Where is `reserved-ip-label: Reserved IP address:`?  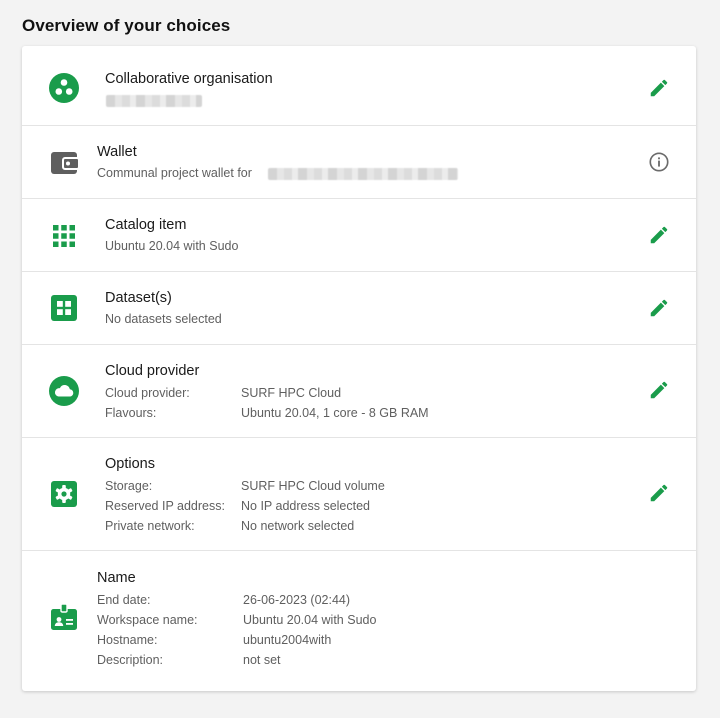 reserved-ip-label: Reserved IP address: is located at coordinates (165, 506).